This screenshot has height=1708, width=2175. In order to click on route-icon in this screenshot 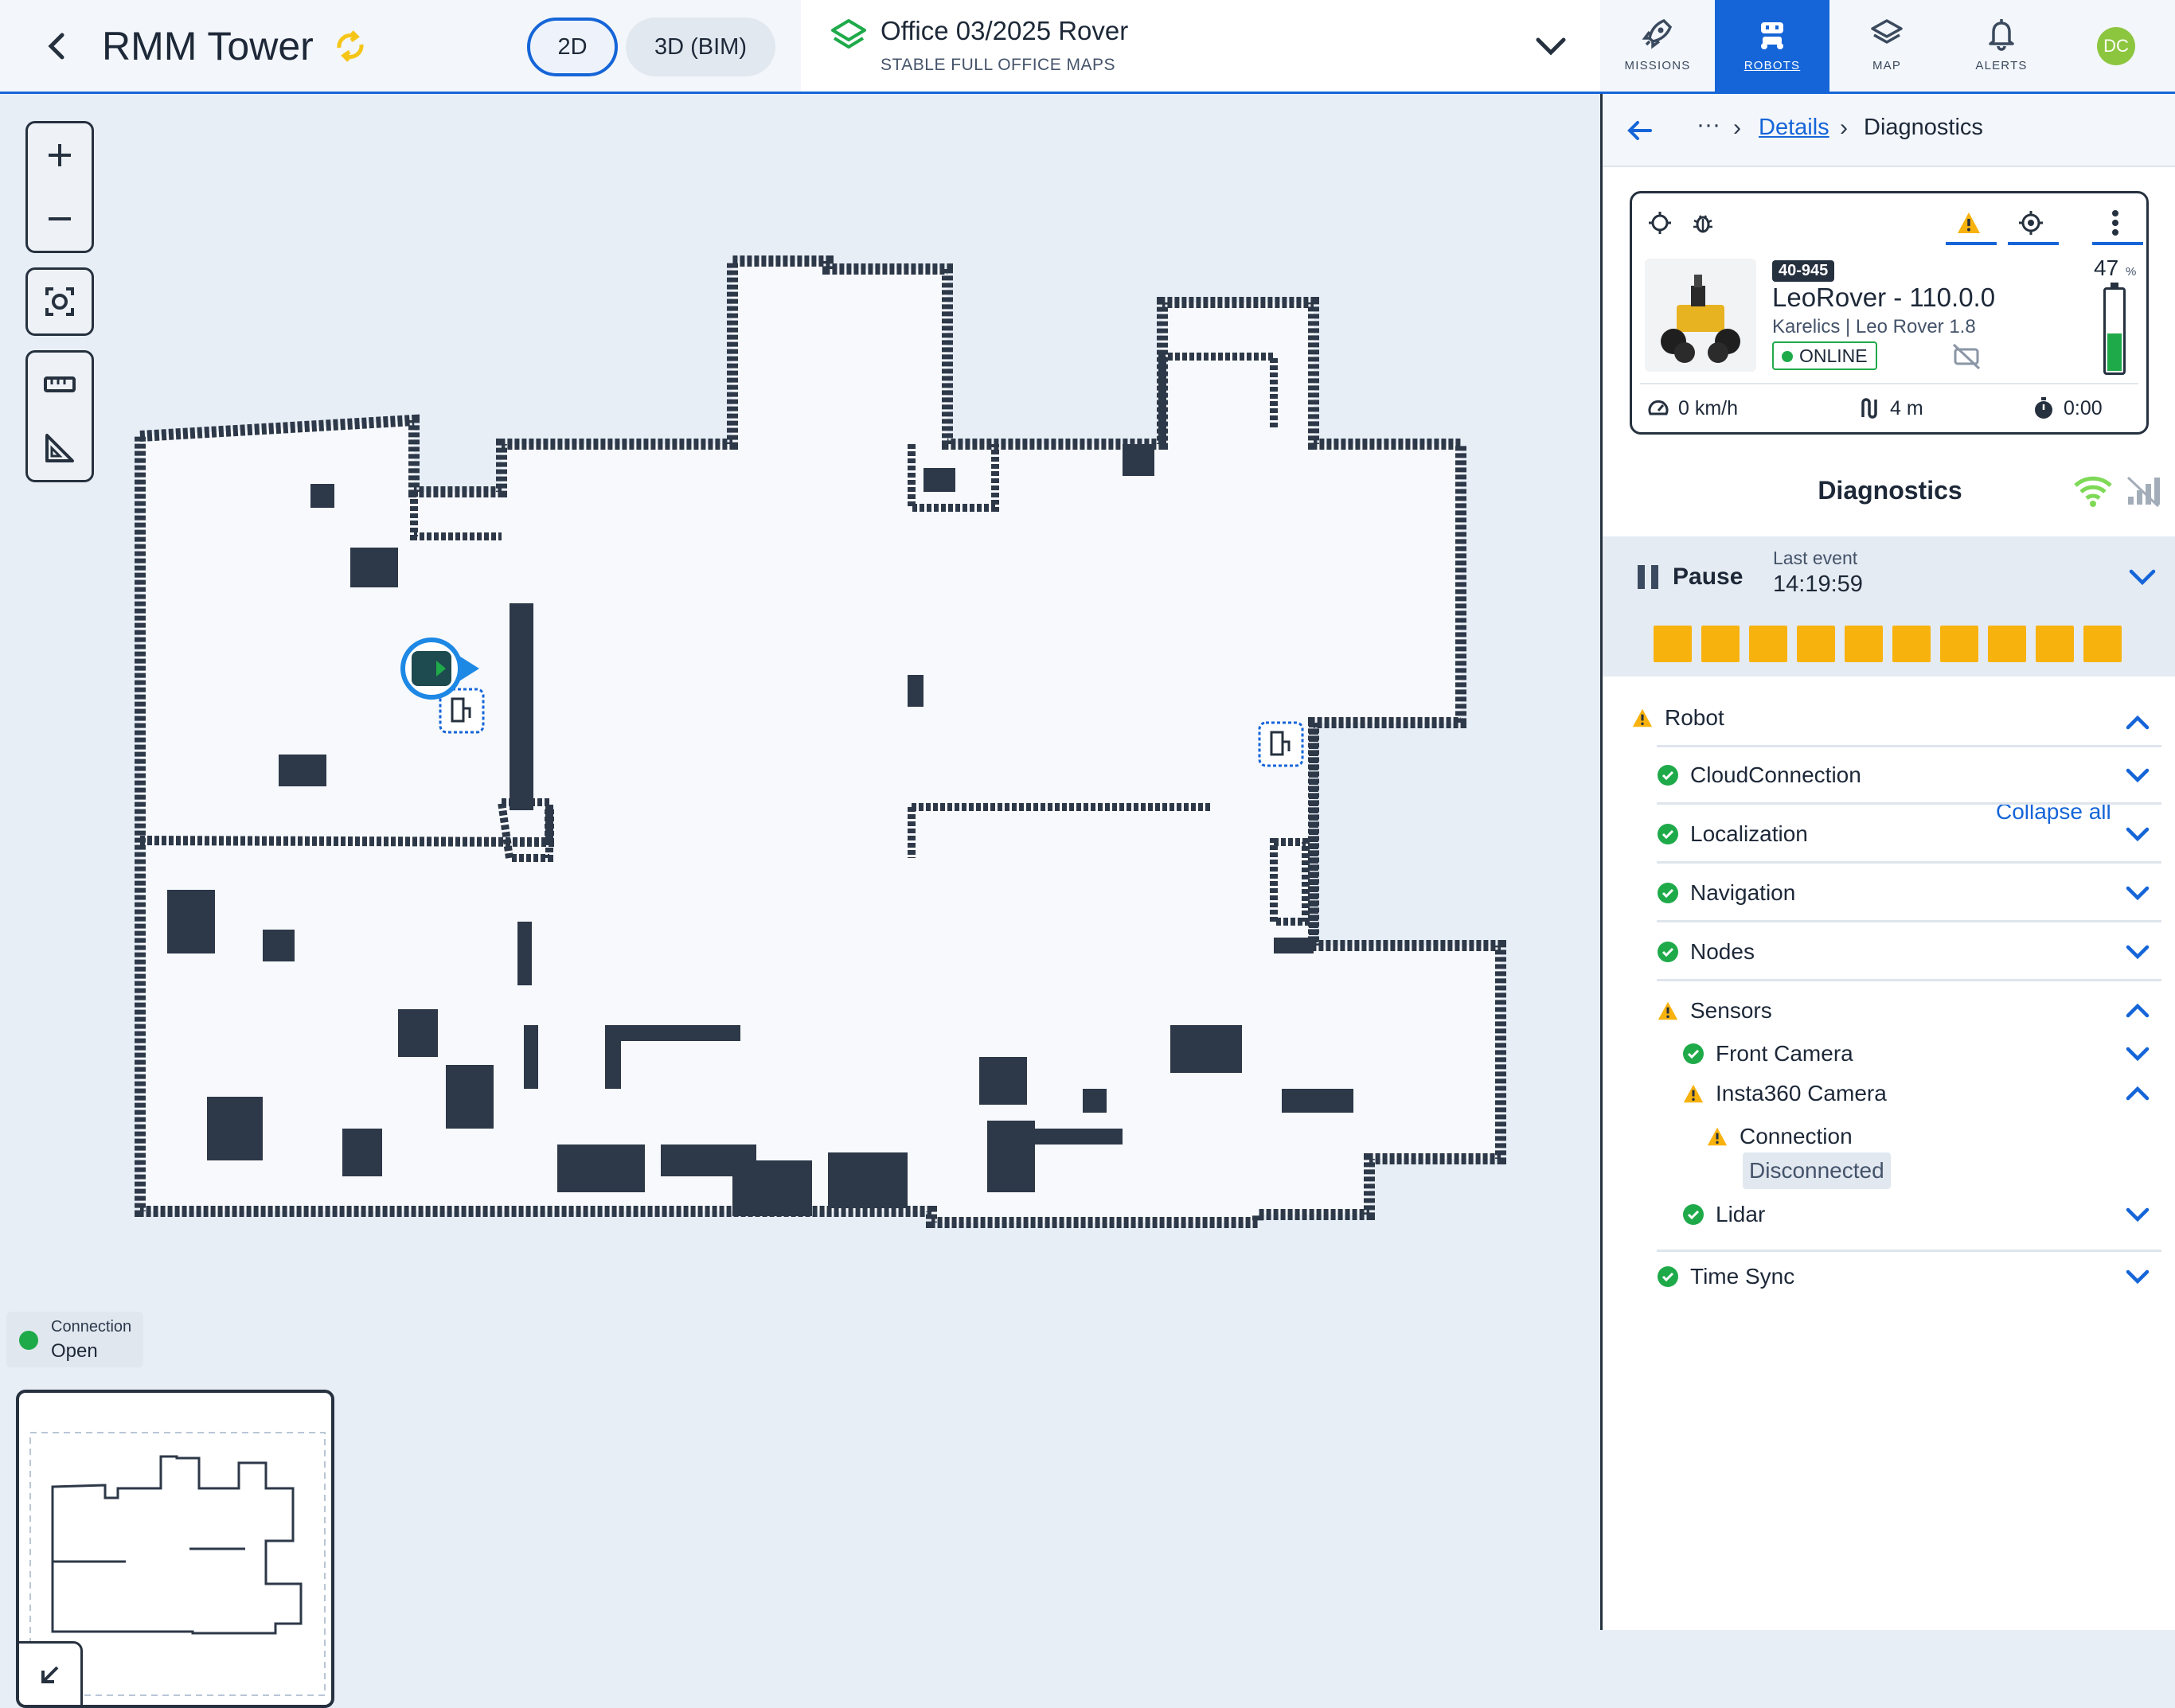, I will do `click(1869, 408)`.